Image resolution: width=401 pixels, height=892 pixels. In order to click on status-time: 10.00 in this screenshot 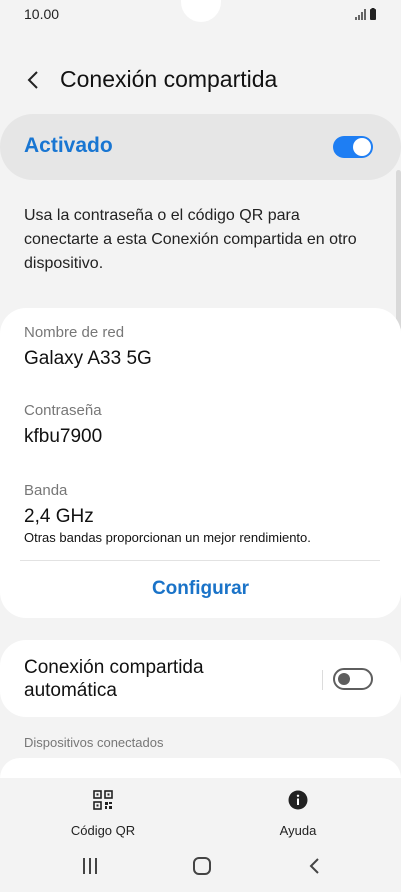, I will do `click(42, 14)`.